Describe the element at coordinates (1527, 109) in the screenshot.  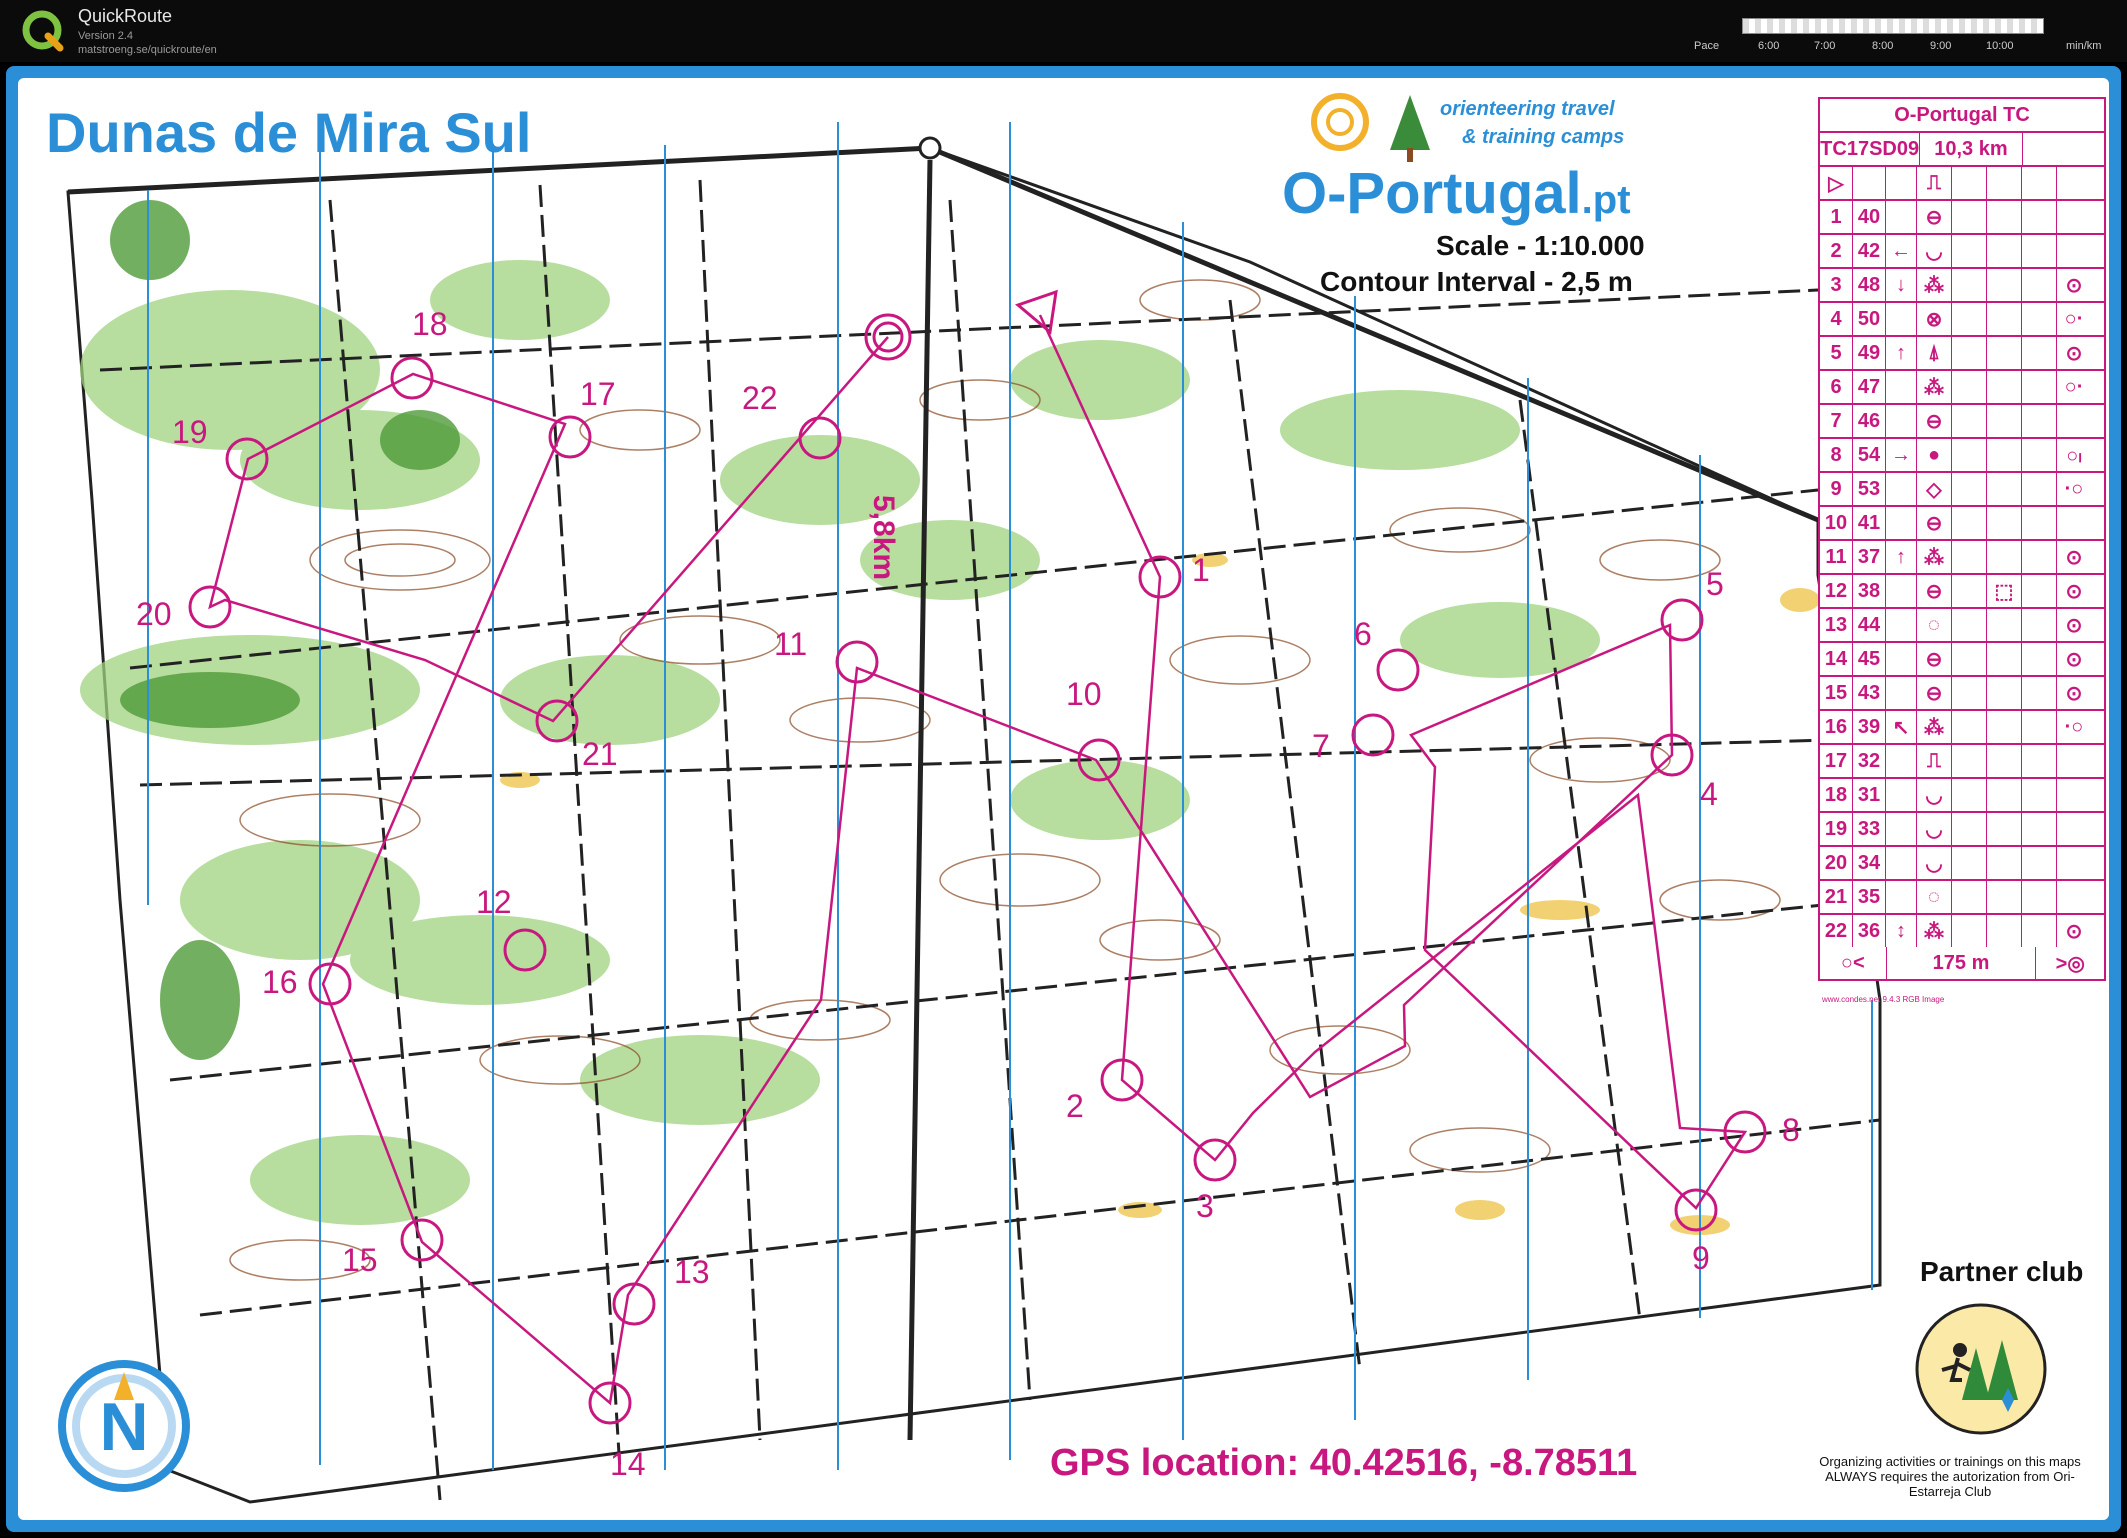
I see `brand-tagline-1: orienteering travel` at that location.